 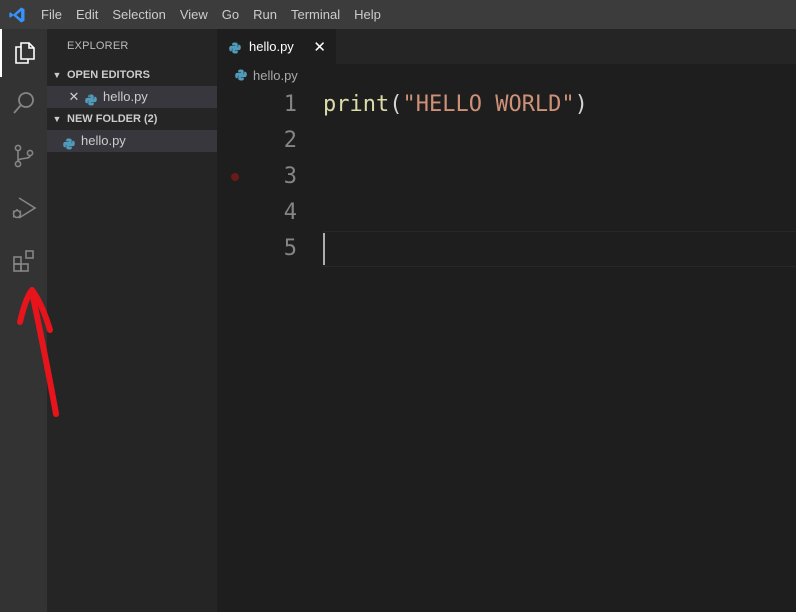 I want to click on line-number: 3, so click(x=290, y=176).